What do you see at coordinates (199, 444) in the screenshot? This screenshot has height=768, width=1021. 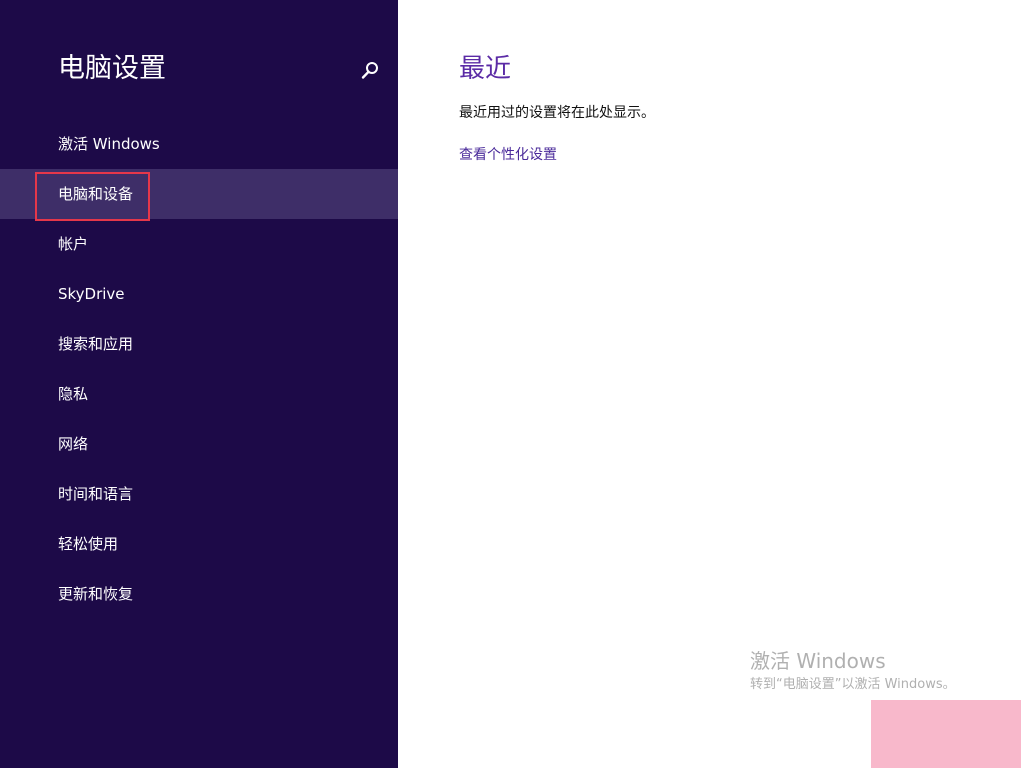 I see `sidebar-item-network: 网络` at bounding box center [199, 444].